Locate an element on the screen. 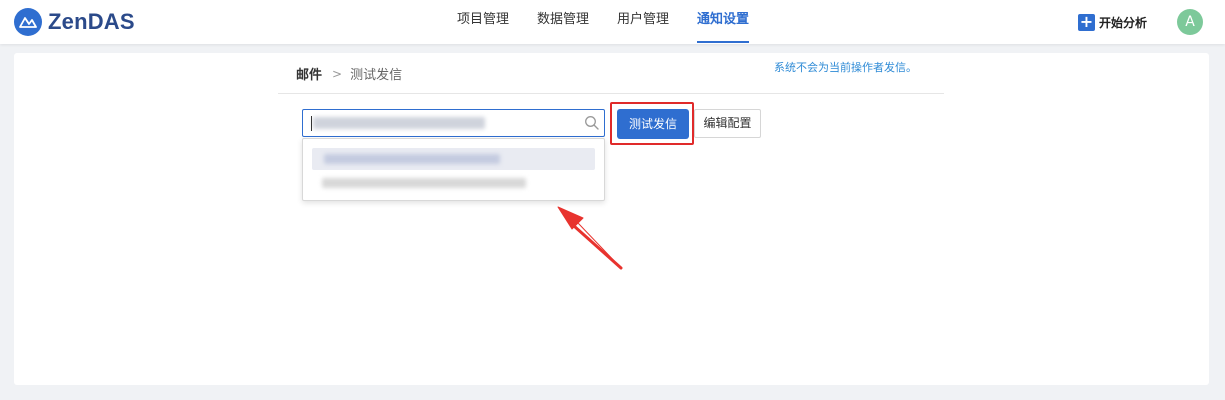 The image size is (1225, 400). nav-item-notifications: 通知设置 is located at coordinates (723, 22).